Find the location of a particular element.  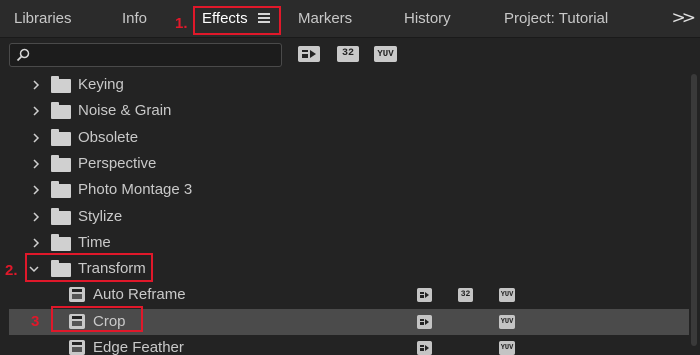

folder-row: Keying is located at coordinates (349, 85).